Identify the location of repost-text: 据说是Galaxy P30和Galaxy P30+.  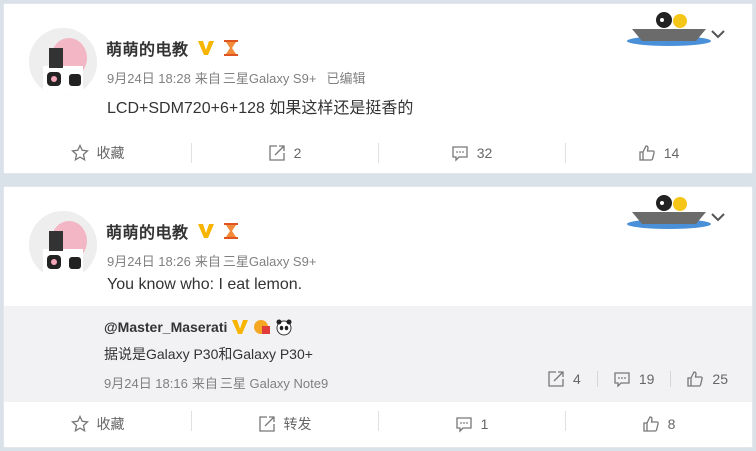
(208, 354).